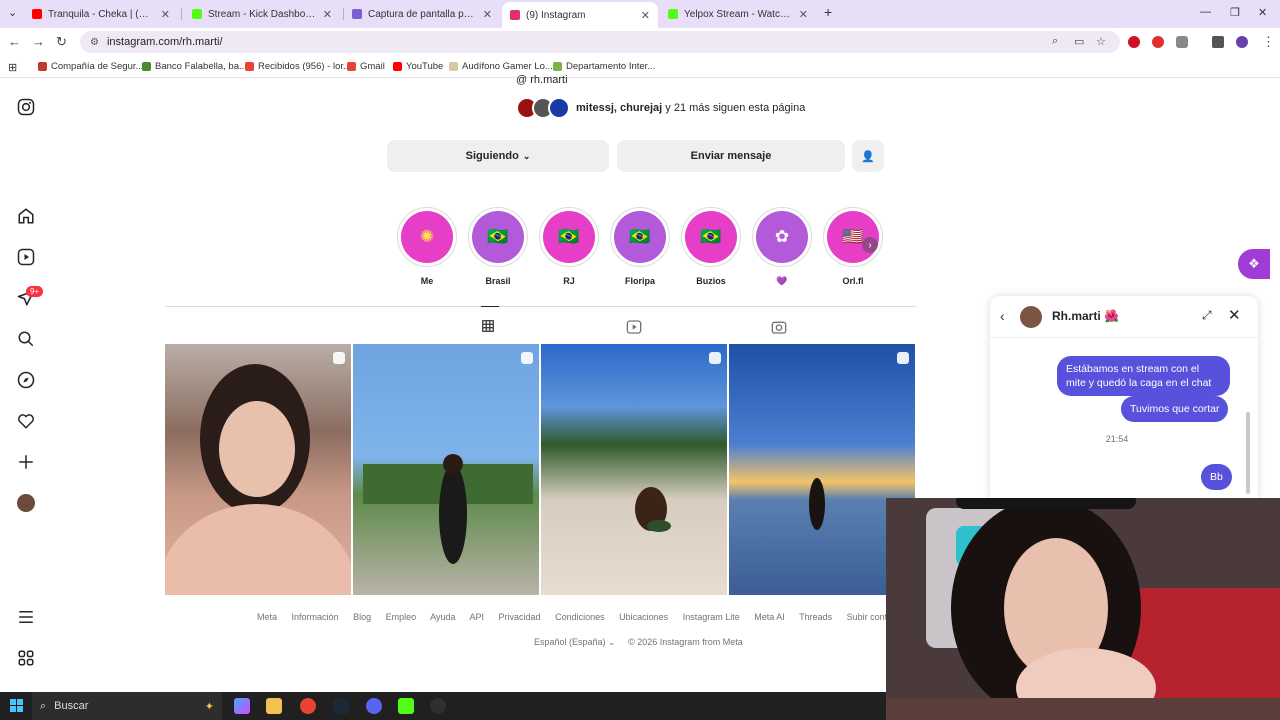  I want to click on bookmark-star-icon: ☆, so click(1101, 41).